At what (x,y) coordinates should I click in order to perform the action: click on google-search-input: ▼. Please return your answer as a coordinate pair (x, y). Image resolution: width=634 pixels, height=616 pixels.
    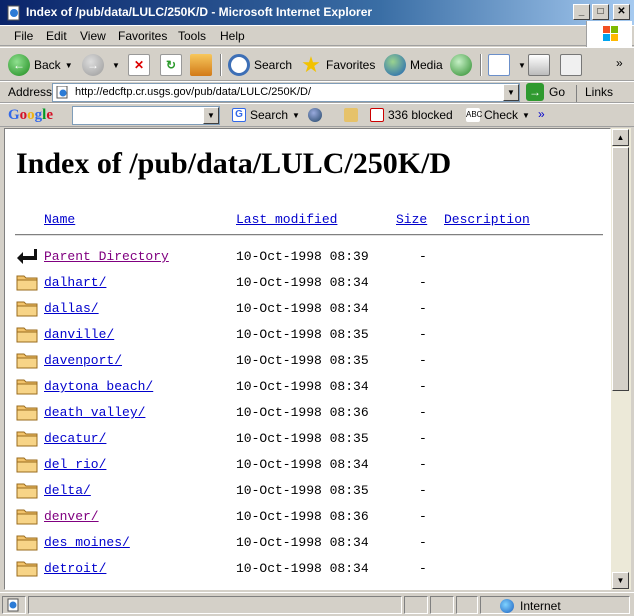
    Looking at the image, I should click on (146, 115).